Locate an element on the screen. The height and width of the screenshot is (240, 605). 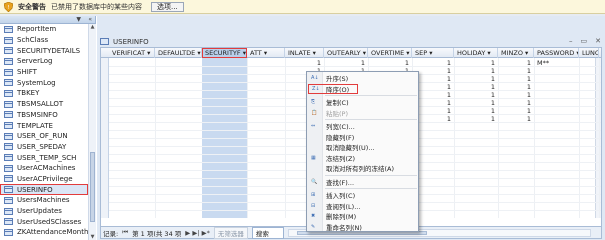
nav-table-item: USERINFO is located at coordinates (44, 189).